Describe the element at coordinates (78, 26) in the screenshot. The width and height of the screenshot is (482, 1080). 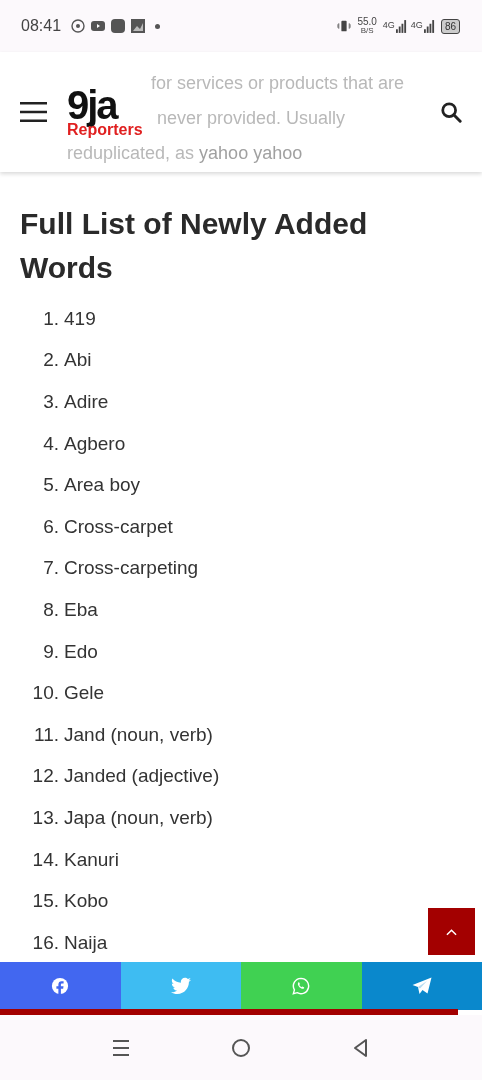
I see `notification-icon` at that location.